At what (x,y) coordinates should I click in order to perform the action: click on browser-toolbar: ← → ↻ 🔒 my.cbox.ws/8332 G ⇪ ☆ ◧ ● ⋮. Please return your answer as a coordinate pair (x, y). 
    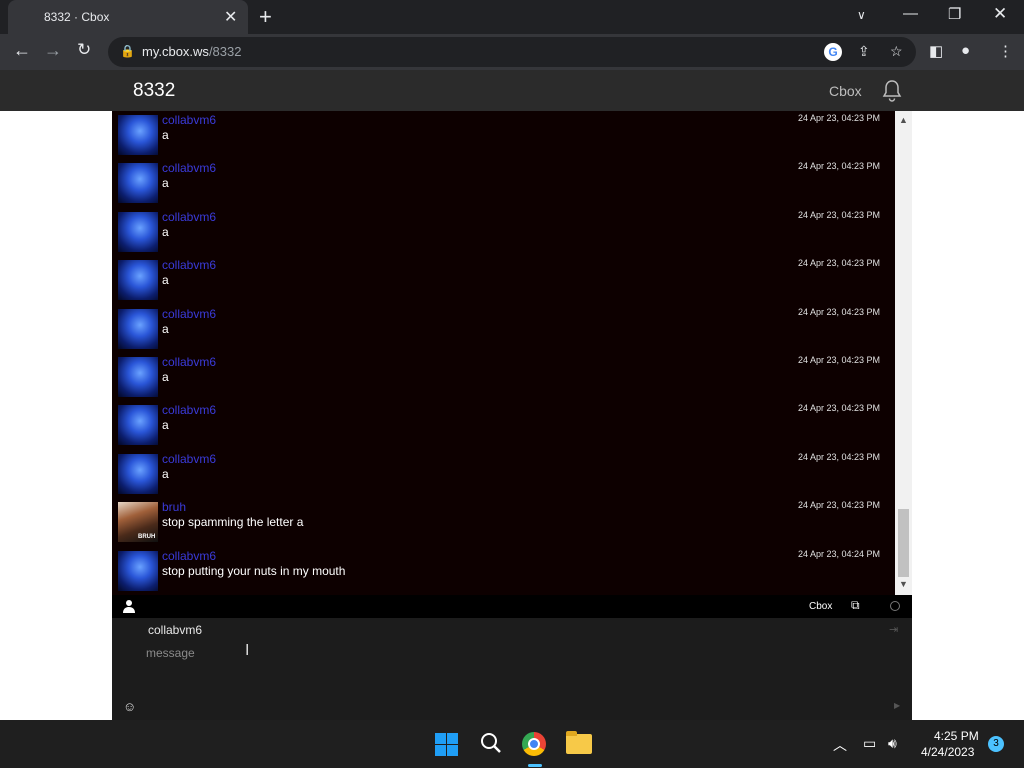
    Looking at the image, I should click on (512, 52).